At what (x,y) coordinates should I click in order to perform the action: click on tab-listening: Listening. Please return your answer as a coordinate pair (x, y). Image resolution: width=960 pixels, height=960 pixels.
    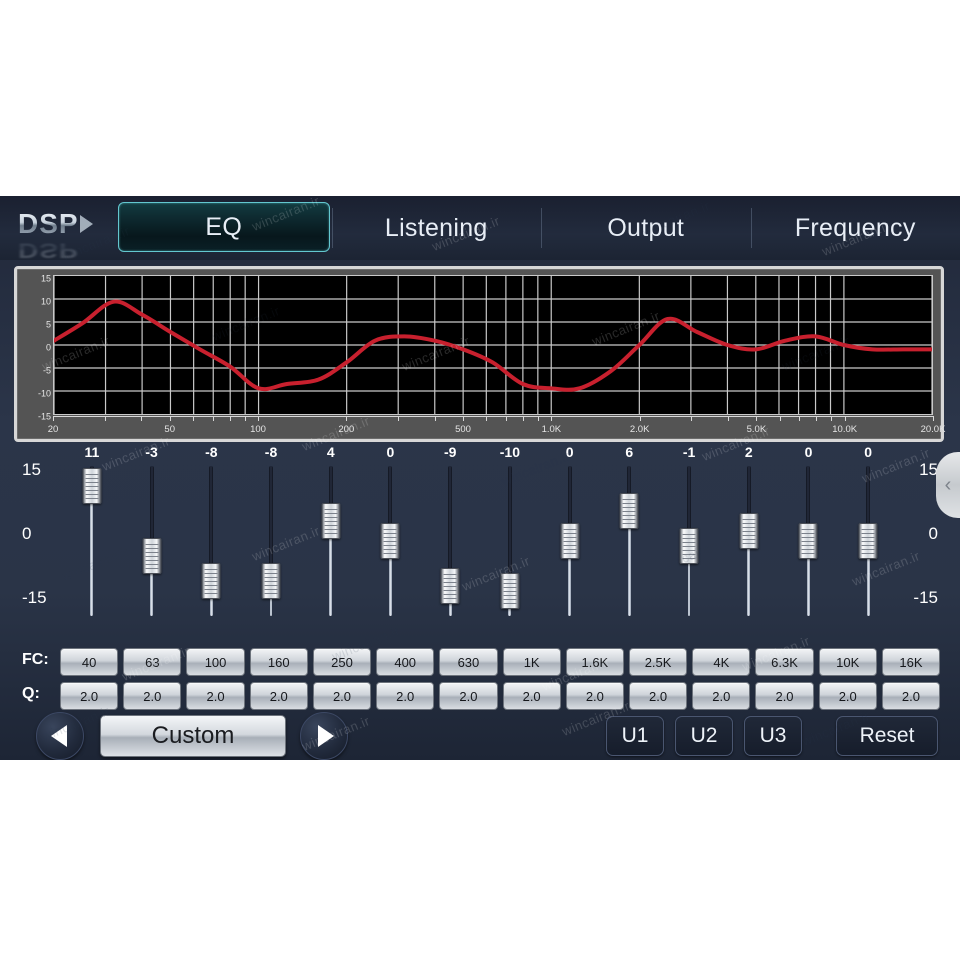
    Looking at the image, I should click on (436, 228).